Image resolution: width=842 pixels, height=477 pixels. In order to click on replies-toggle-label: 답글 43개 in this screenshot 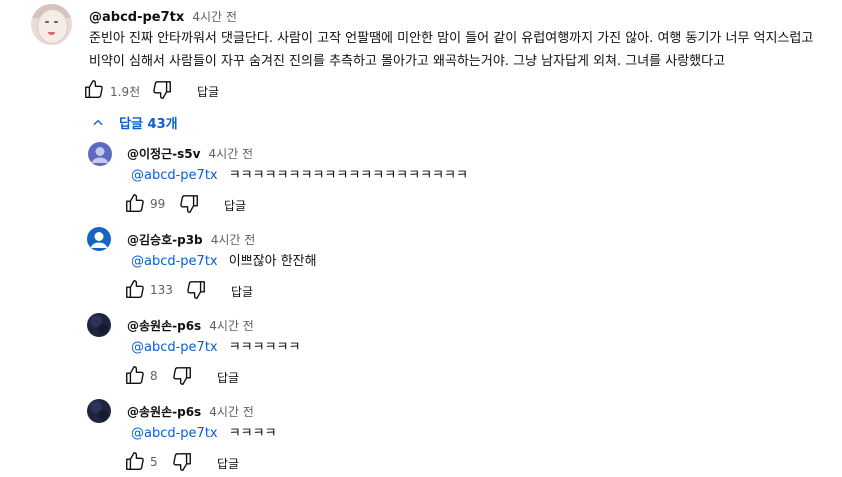, I will do `click(148, 124)`.